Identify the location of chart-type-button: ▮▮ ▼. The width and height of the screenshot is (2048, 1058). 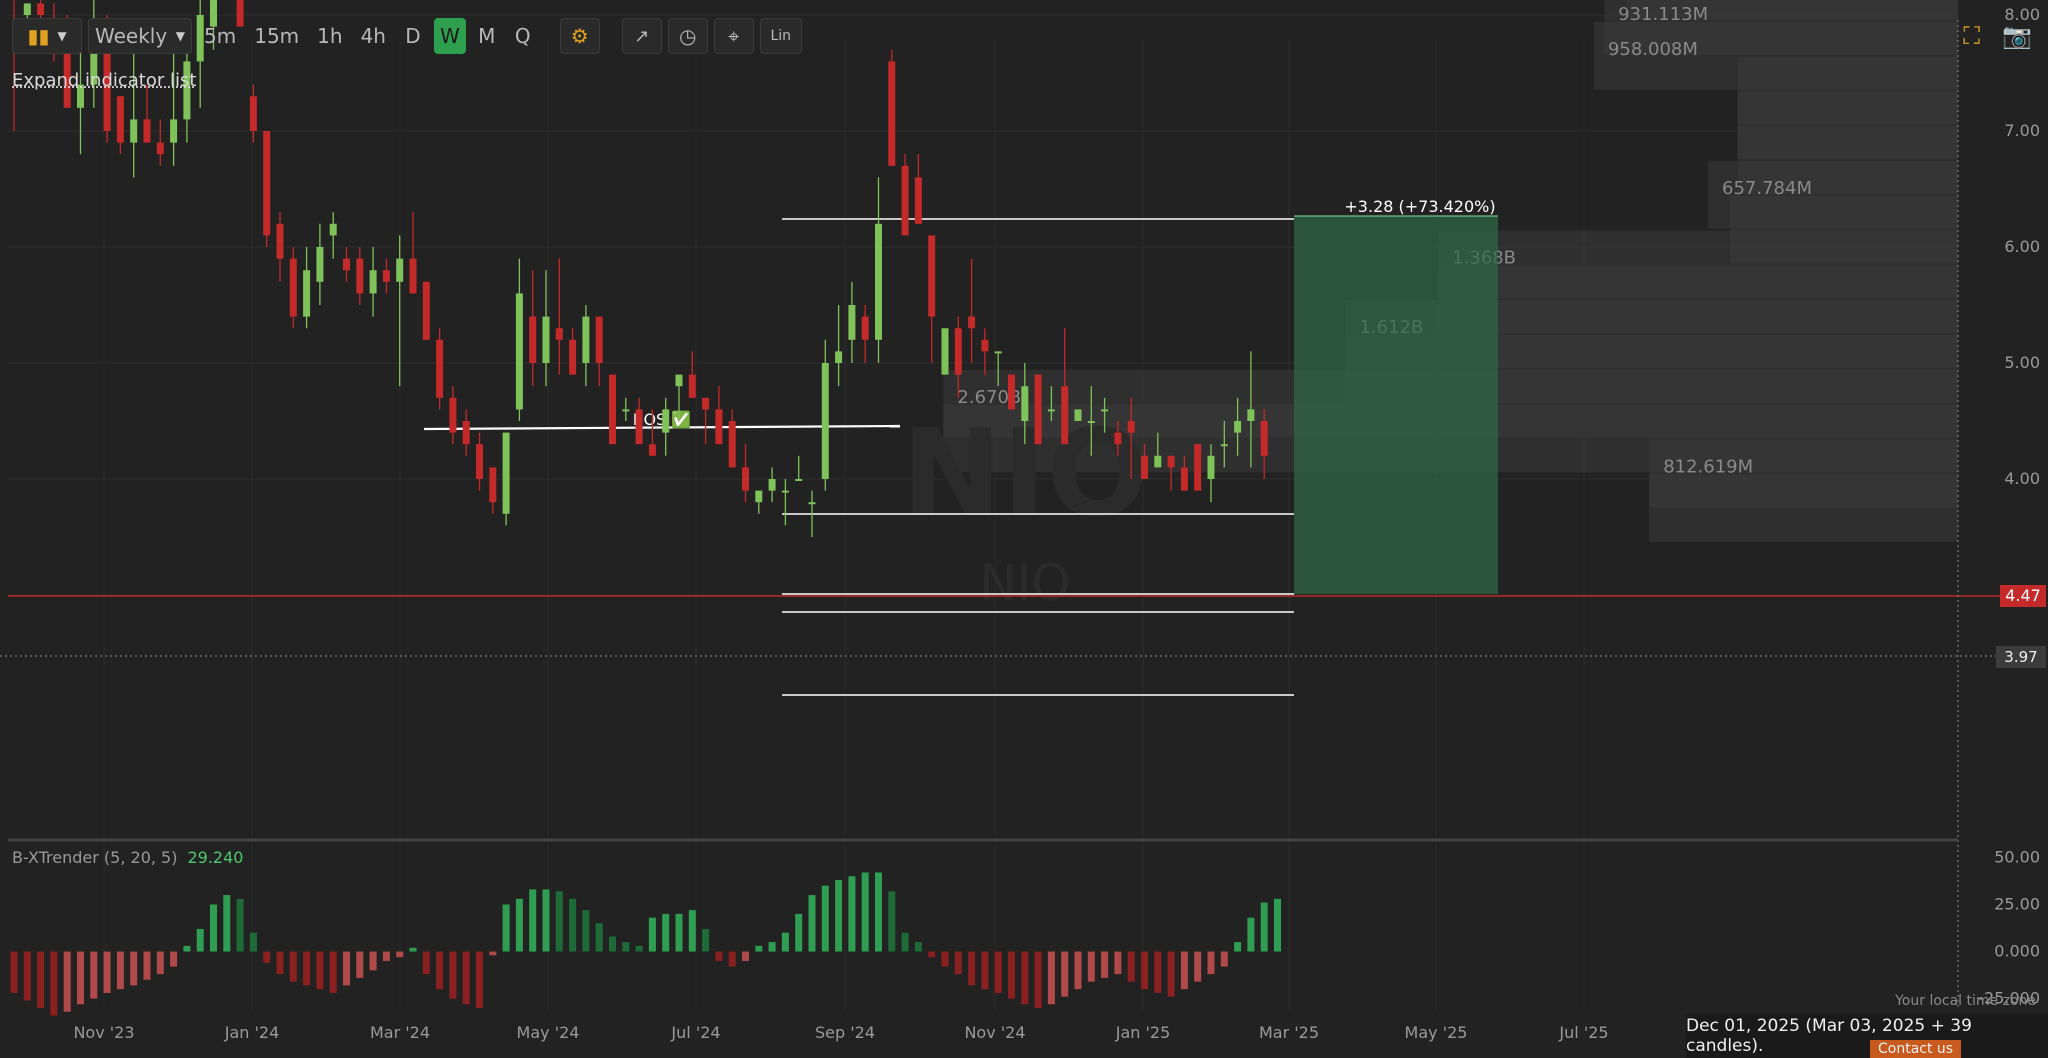
(47, 36).